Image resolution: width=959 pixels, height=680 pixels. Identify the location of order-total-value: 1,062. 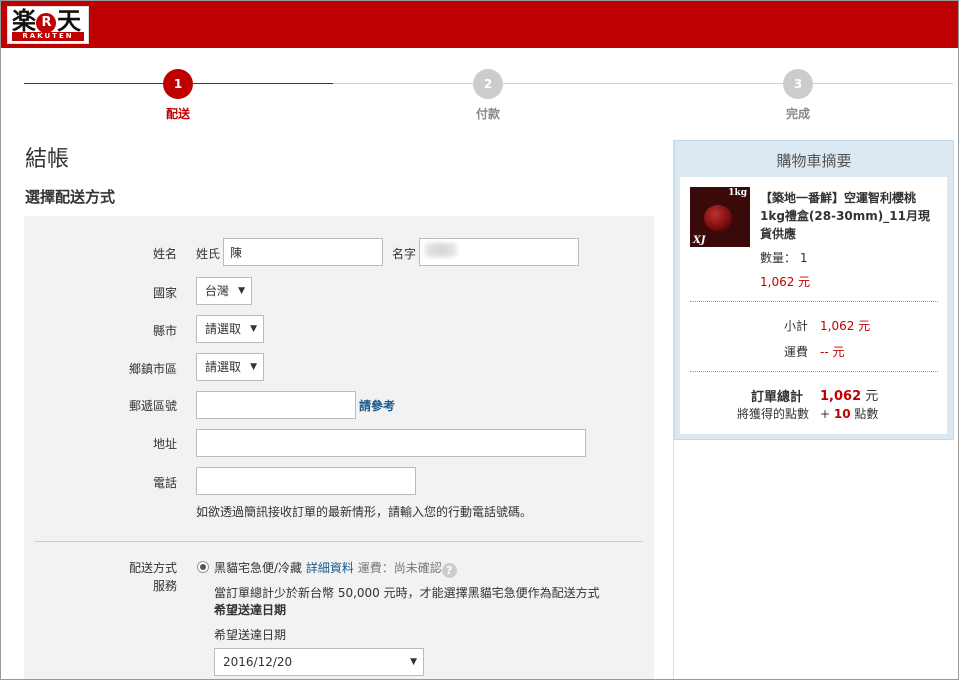
(841, 396).